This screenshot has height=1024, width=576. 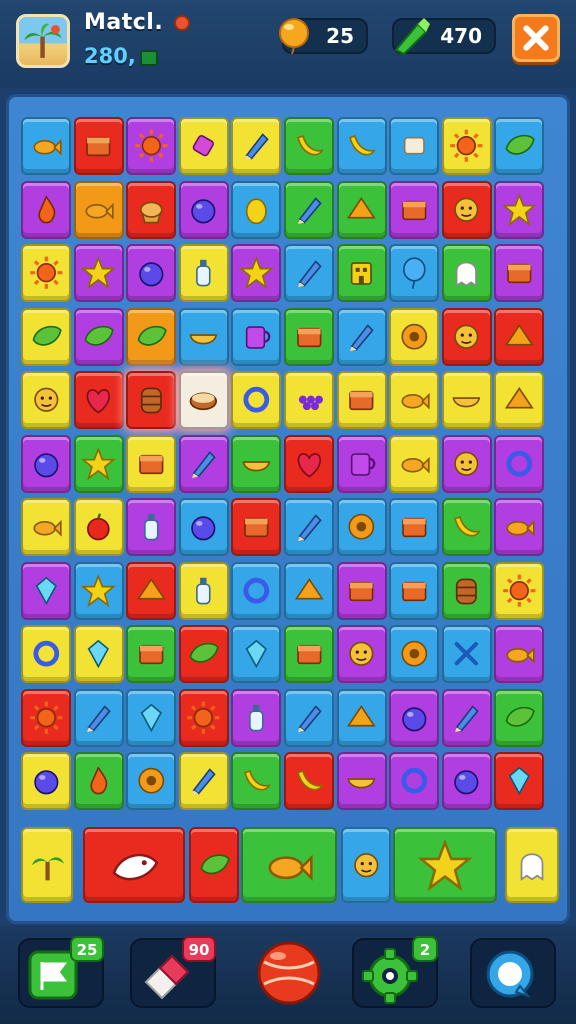 What do you see at coordinates (395, 972) in the screenshot?
I see `gear-booster-button: 2` at bounding box center [395, 972].